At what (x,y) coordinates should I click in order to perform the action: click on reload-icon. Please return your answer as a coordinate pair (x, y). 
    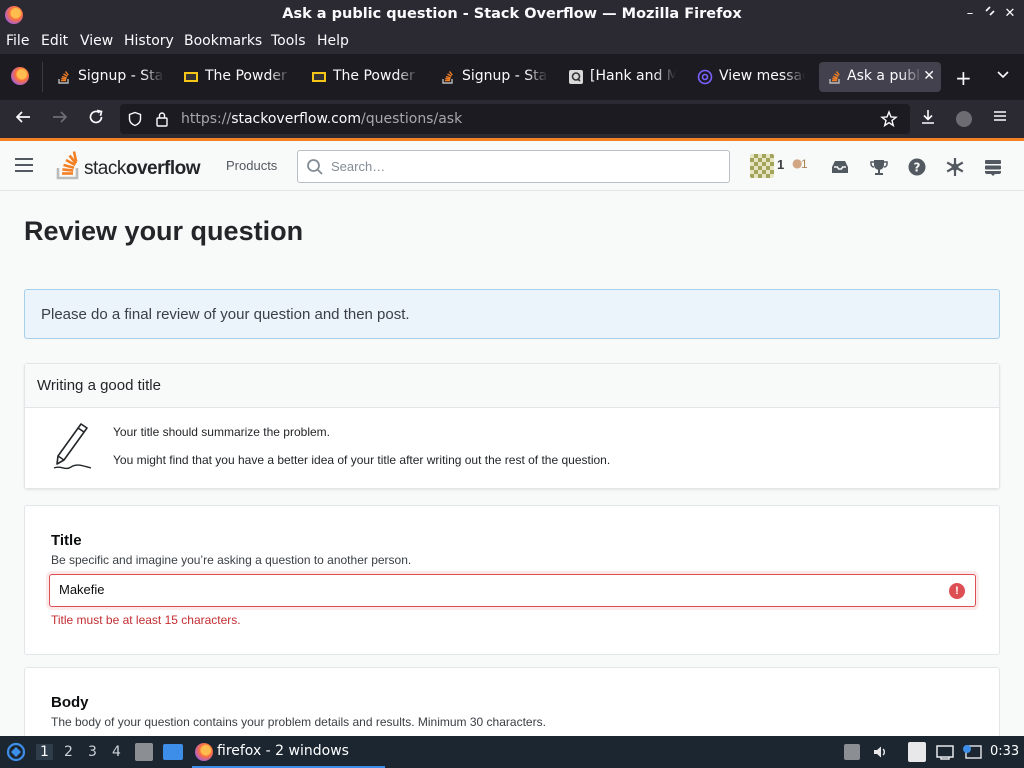
    Looking at the image, I should click on (96, 119).